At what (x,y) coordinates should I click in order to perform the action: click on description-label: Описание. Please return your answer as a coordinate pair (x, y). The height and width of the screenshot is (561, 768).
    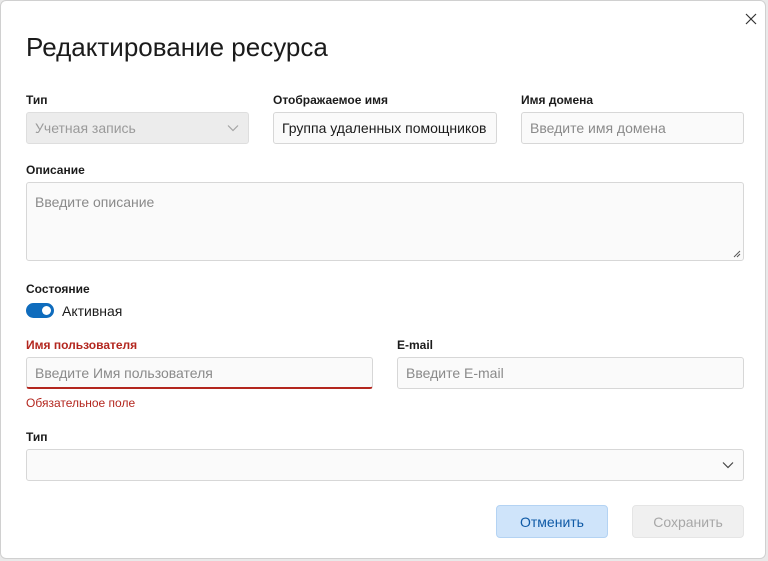
    Looking at the image, I should click on (55, 170).